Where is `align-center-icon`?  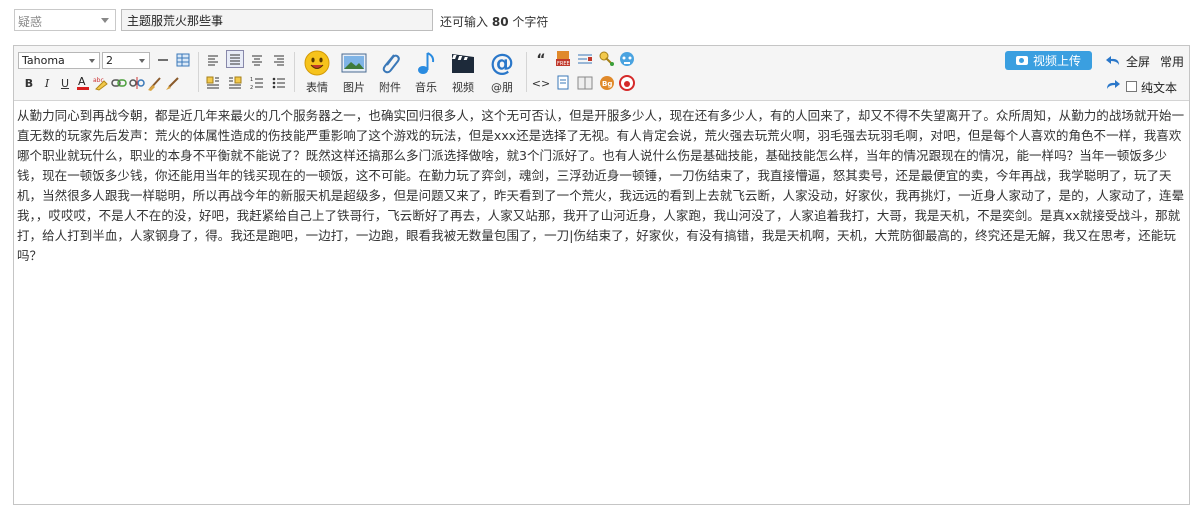 align-center-icon is located at coordinates (257, 60).